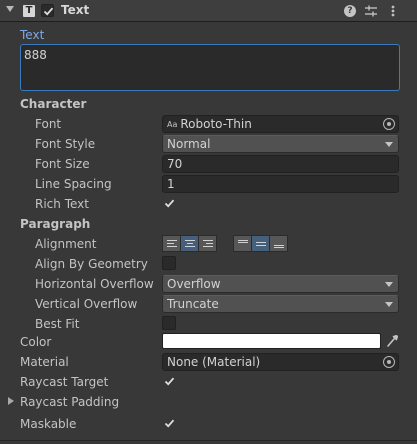 The image size is (417, 444). What do you see at coordinates (194, 284) in the screenshot?
I see `horizontal-overflow-value: Overflow` at bounding box center [194, 284].